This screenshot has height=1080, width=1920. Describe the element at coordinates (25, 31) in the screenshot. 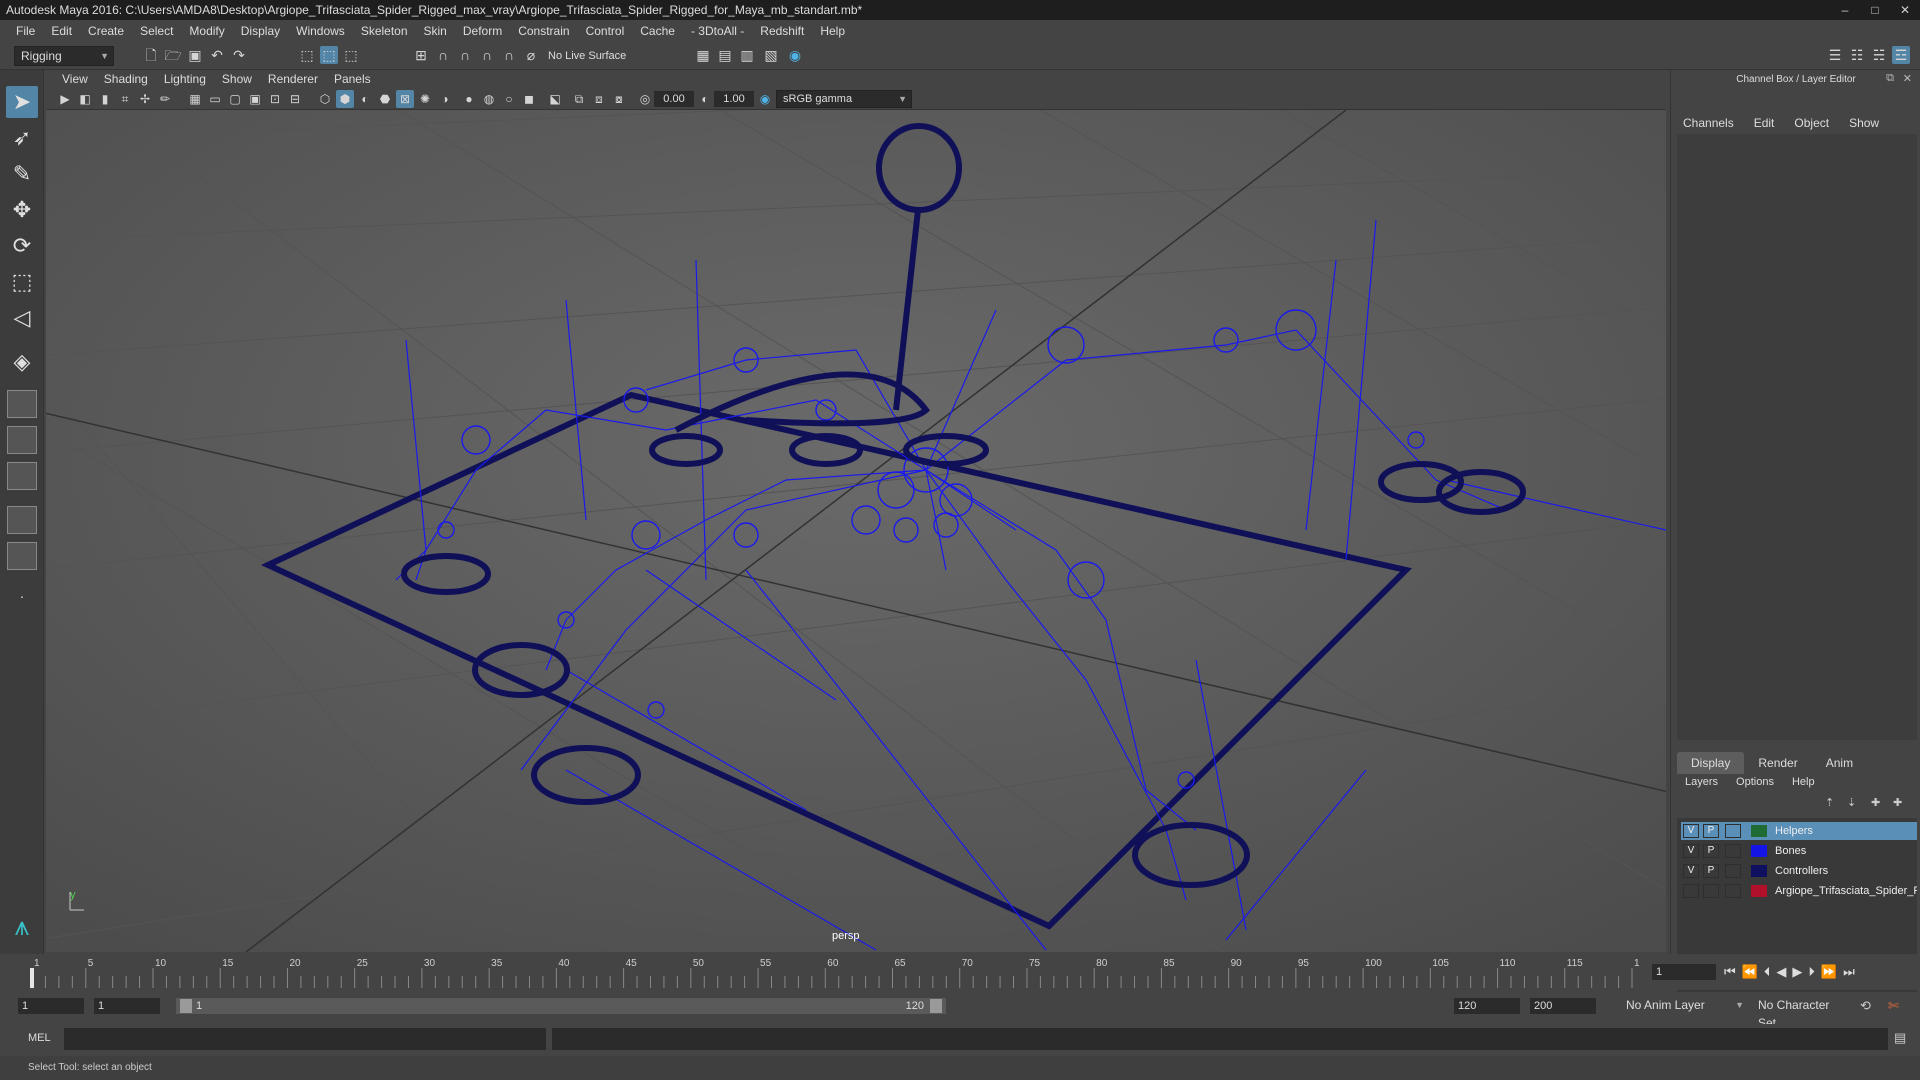

I see `menu-file: File` at that location.